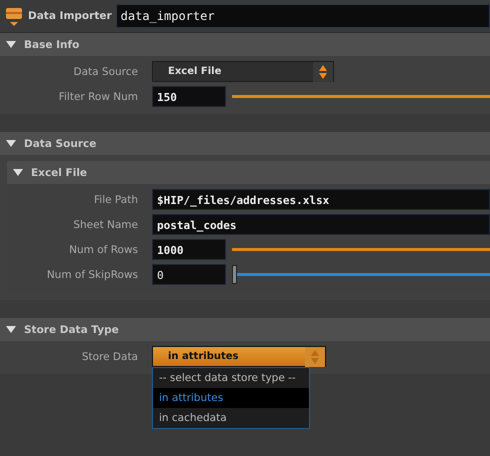  What do you see at coordinates (71, 330) in the screenshot?
I see `section-title: Store Data Type` at bounding box center [71, 330].